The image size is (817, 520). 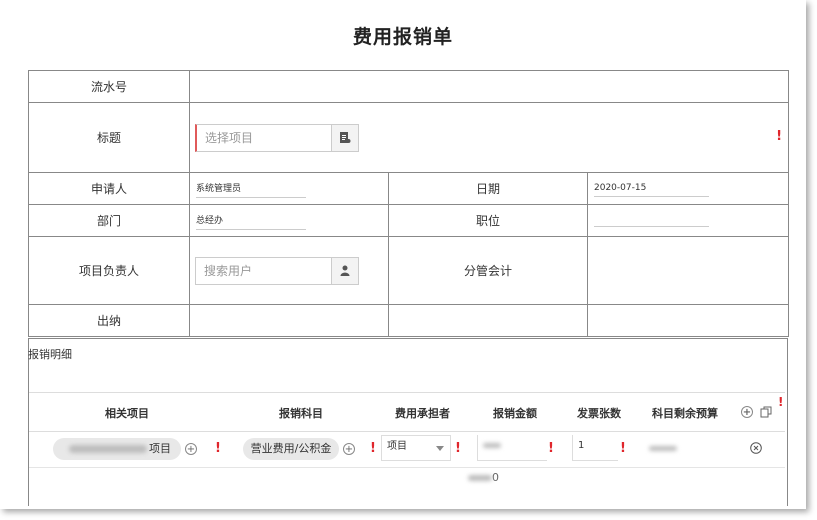 What do you see at coordinates (488, 220) in the screenshot?
I see `position-label: 职位` at bounding box center [488, 220].